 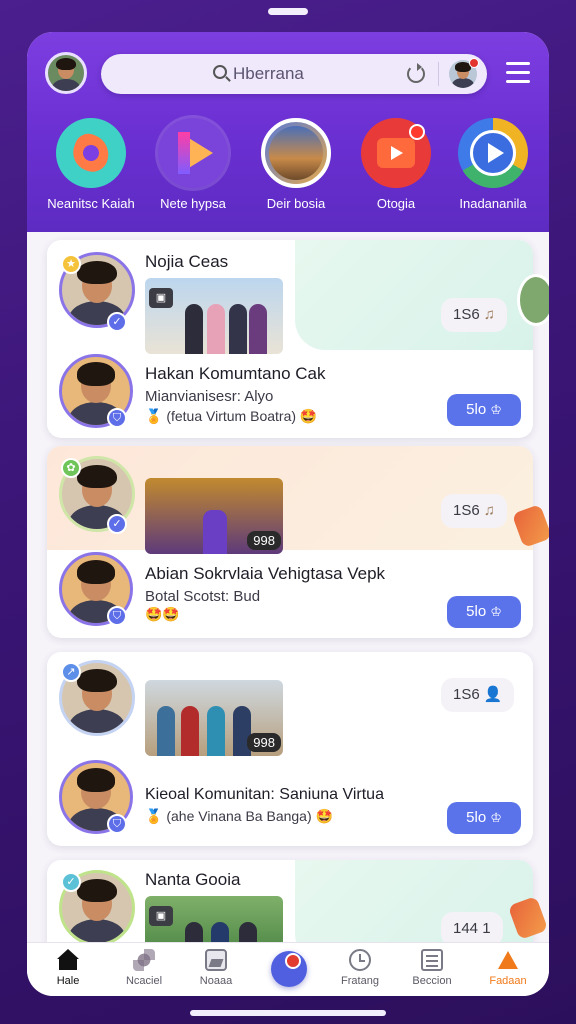 I want to click on play-app-icon, so click(x=193, y=153).